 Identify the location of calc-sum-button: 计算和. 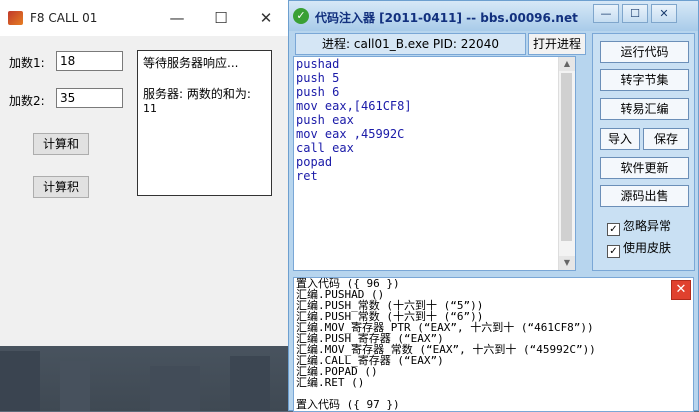
(61, 144).